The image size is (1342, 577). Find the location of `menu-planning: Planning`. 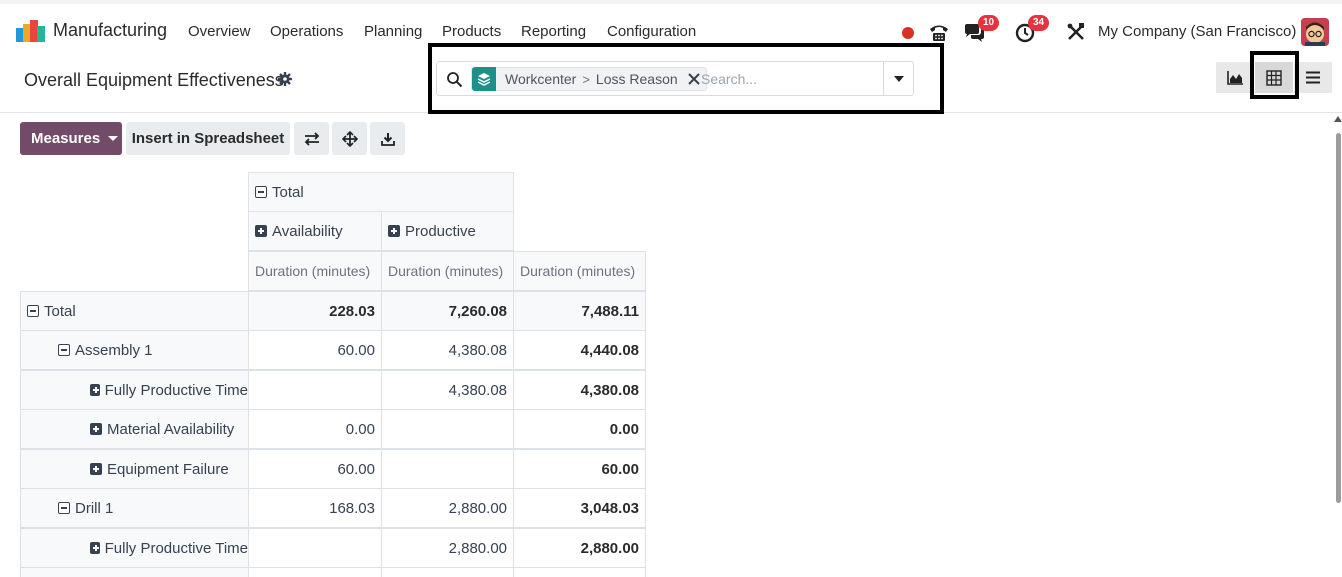

menu-planning: Planning is located at coordinates (393, 31).